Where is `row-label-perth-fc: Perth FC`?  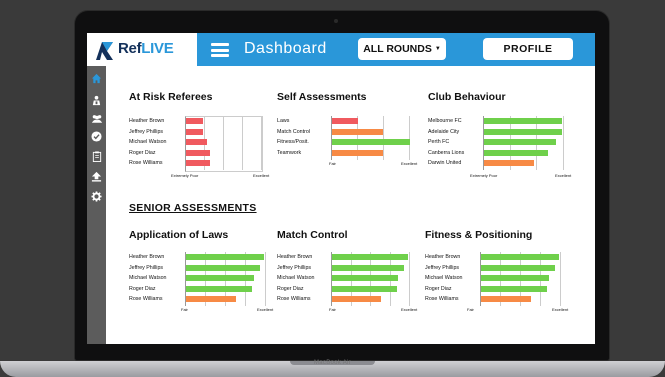
row-label-perth-fc: Perth FC is located at coordinates (439, 142).